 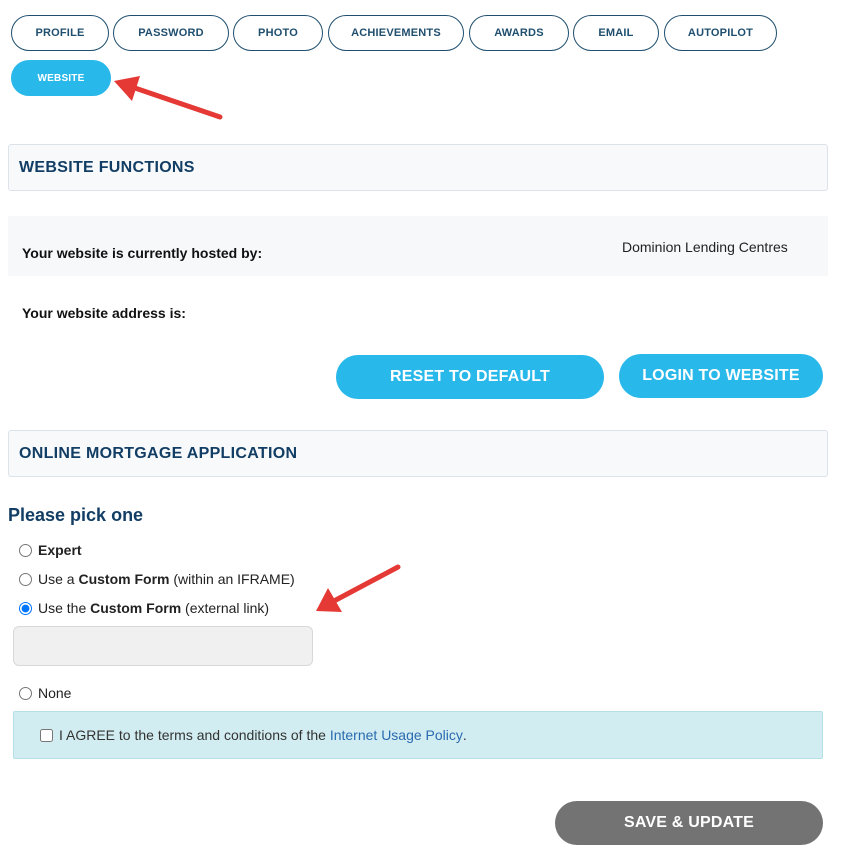 What do you see at coordinates (60, 33) in the screenshot?
I see `tab-profile: PROFILE` at bounding box center [60, 33].